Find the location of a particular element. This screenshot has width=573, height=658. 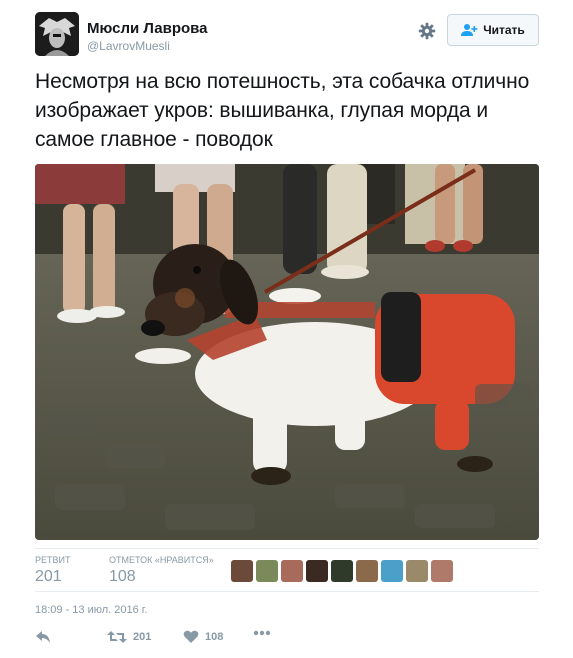

reply-icon is located at coordinates (43, 637).